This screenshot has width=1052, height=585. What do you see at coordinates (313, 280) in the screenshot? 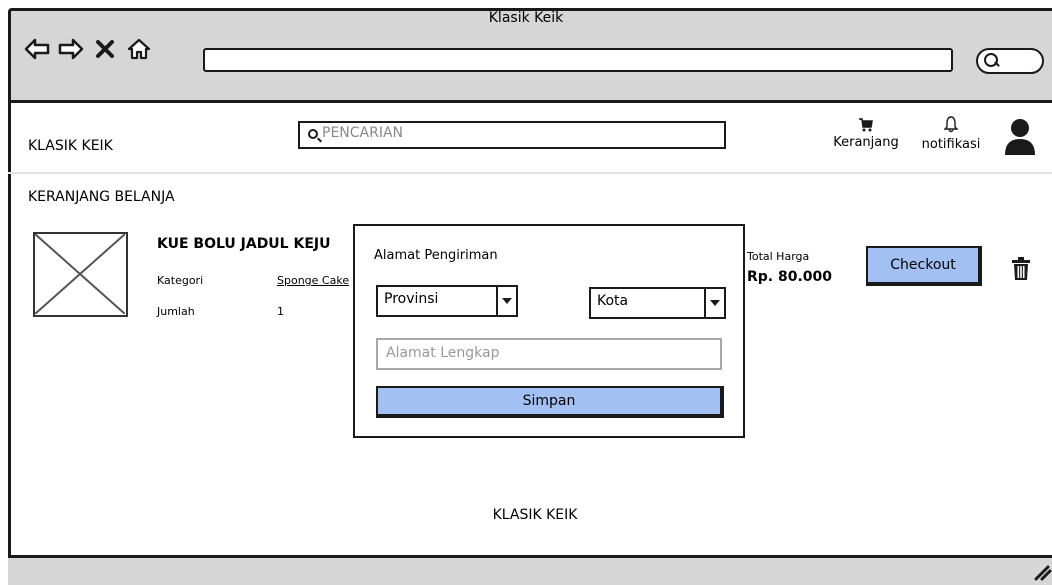
I see `category-link: Sponge Cake` at bounding box center [313, 280].